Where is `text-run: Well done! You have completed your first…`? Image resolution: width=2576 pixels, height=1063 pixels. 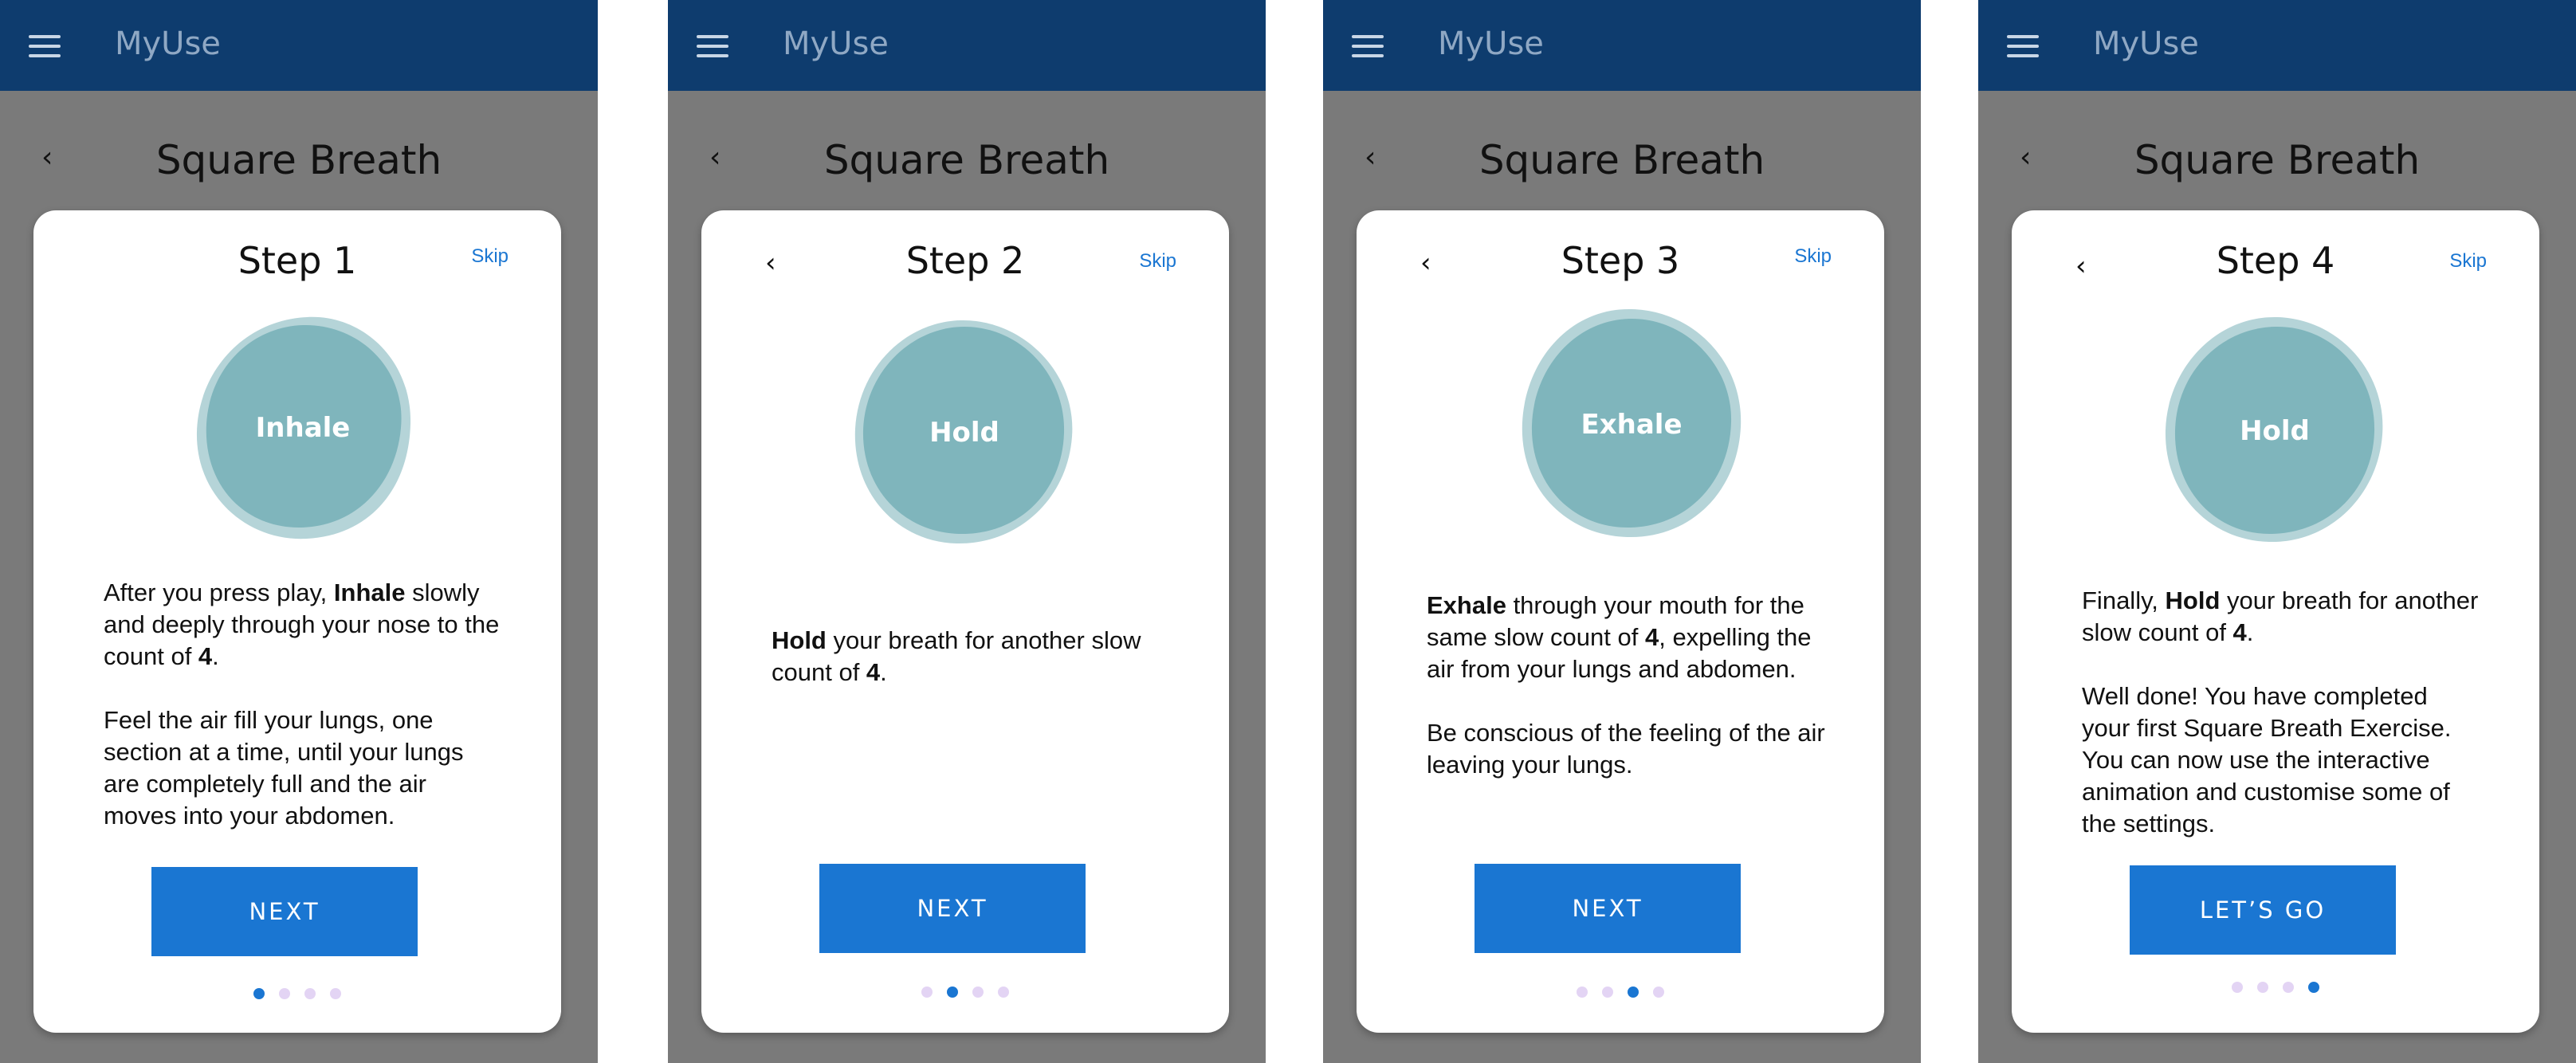 text-run: Well done! You have completed your first… is located at coordinates (2267, 759).